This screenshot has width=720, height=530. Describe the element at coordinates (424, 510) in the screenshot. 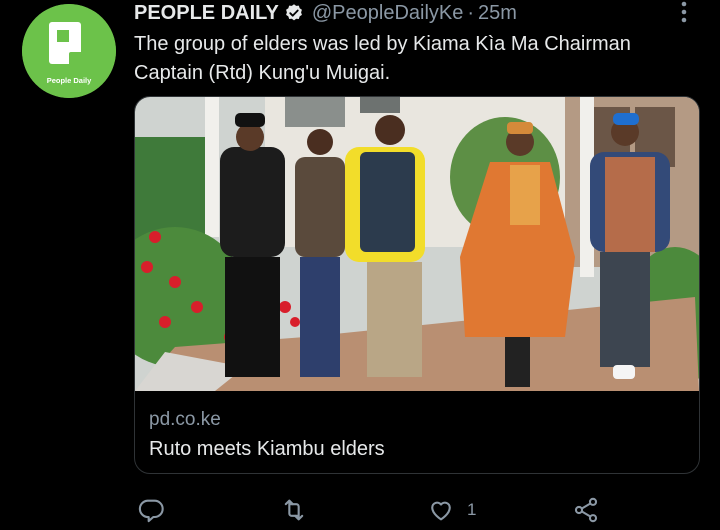

I see `tweet-actions: 1` at that location.